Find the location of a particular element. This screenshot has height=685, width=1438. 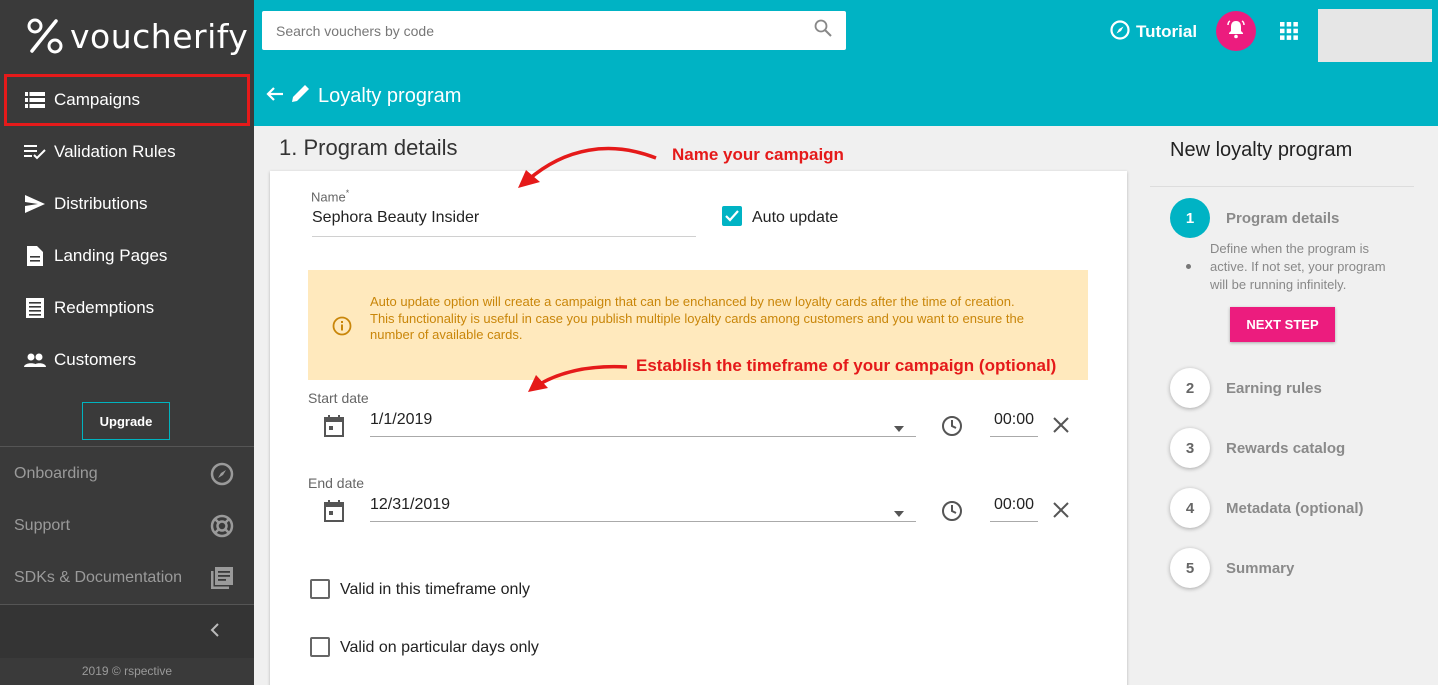

search-box is located at coordinates (554, 30).